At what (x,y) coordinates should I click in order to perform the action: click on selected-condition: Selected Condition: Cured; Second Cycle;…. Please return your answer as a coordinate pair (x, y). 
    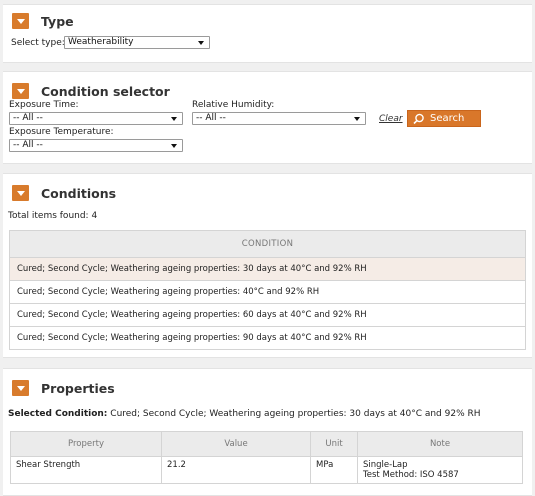
    Looking at the image, I should click on (244, 414).